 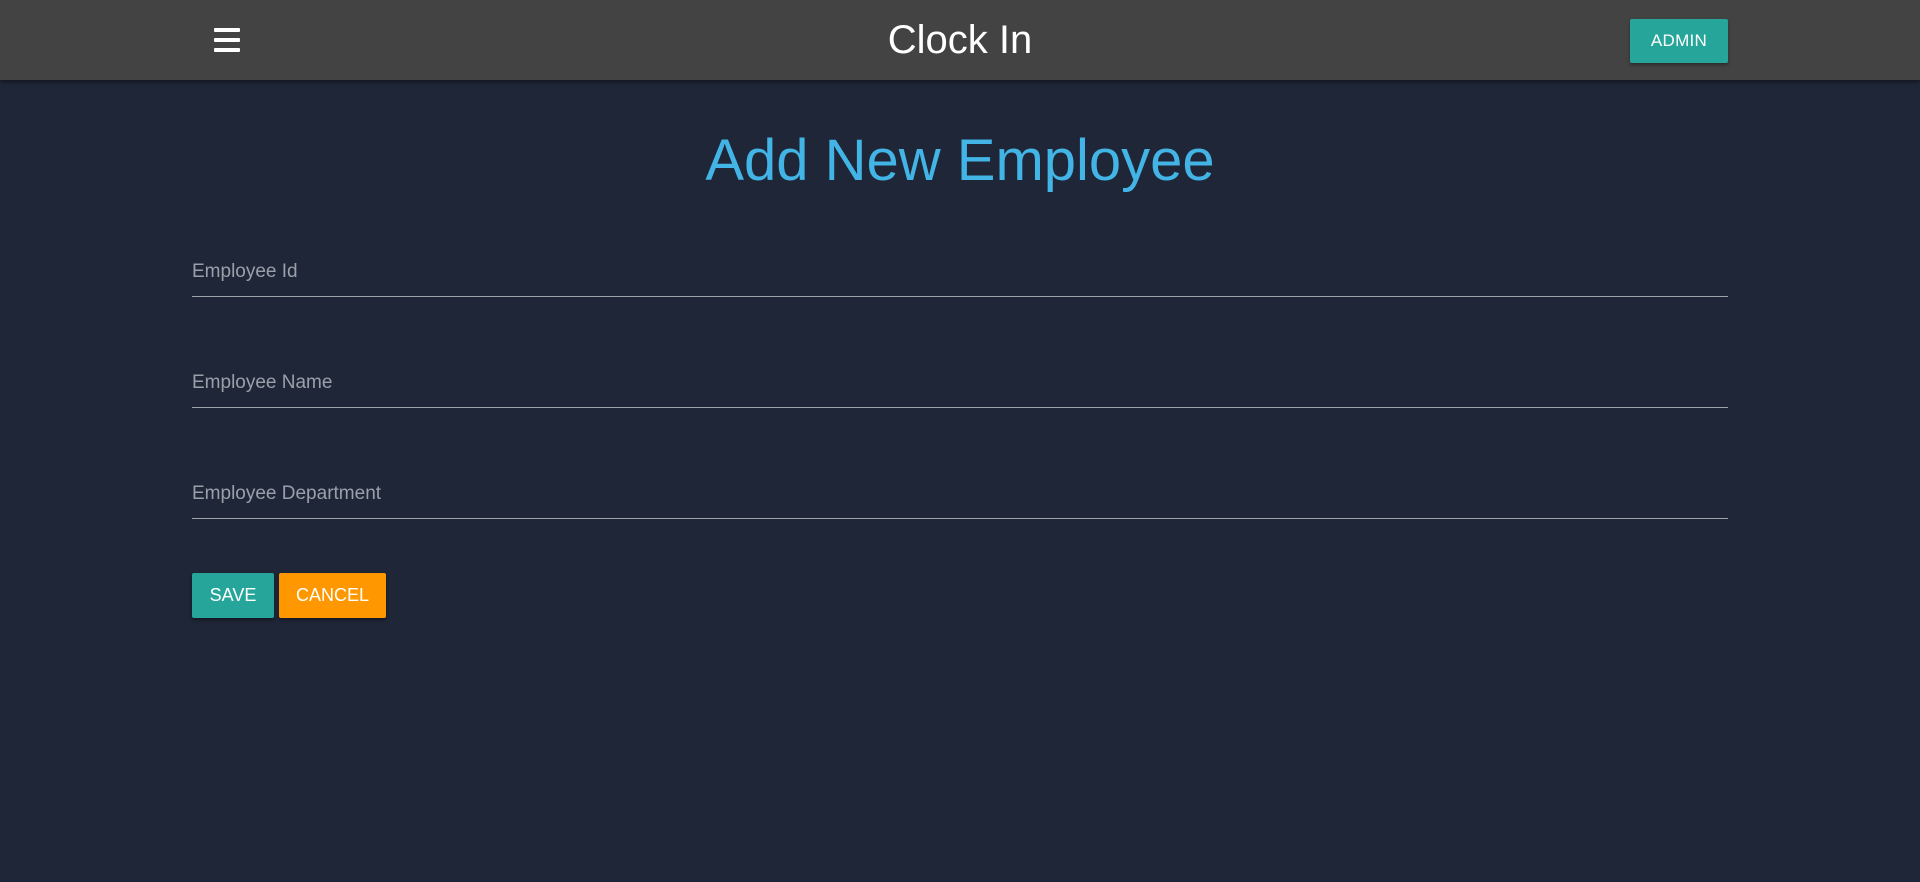 What do you see at coordinates (227, 40) in the screenshot?
I see `hamburger-menu-icon` at bounding box center [227, 40].